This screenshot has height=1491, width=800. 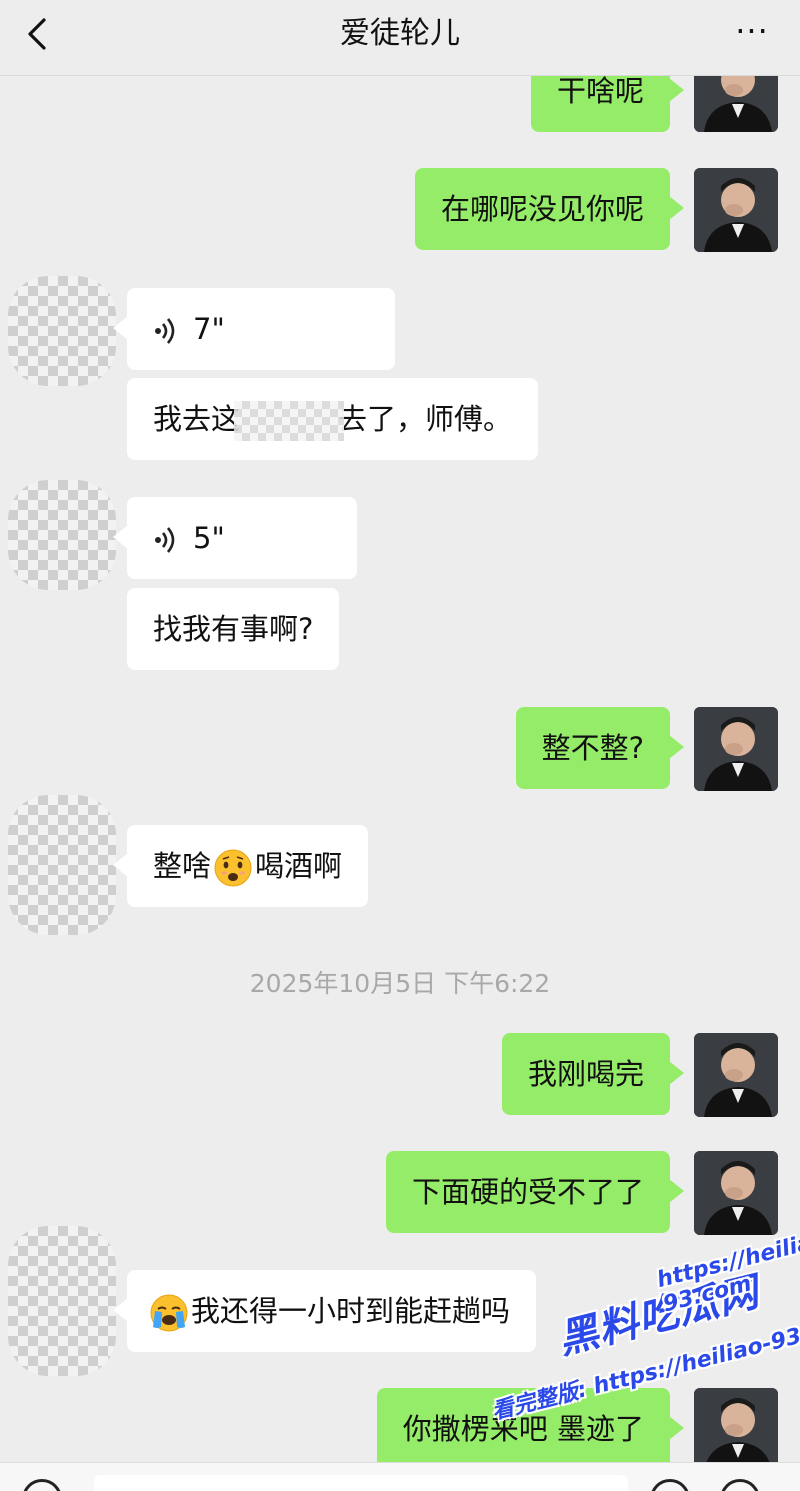 What do you see at coordinates (740, 1485) in the screenshot?
I see `more-actions-button` at bounding box center [740, 1485].